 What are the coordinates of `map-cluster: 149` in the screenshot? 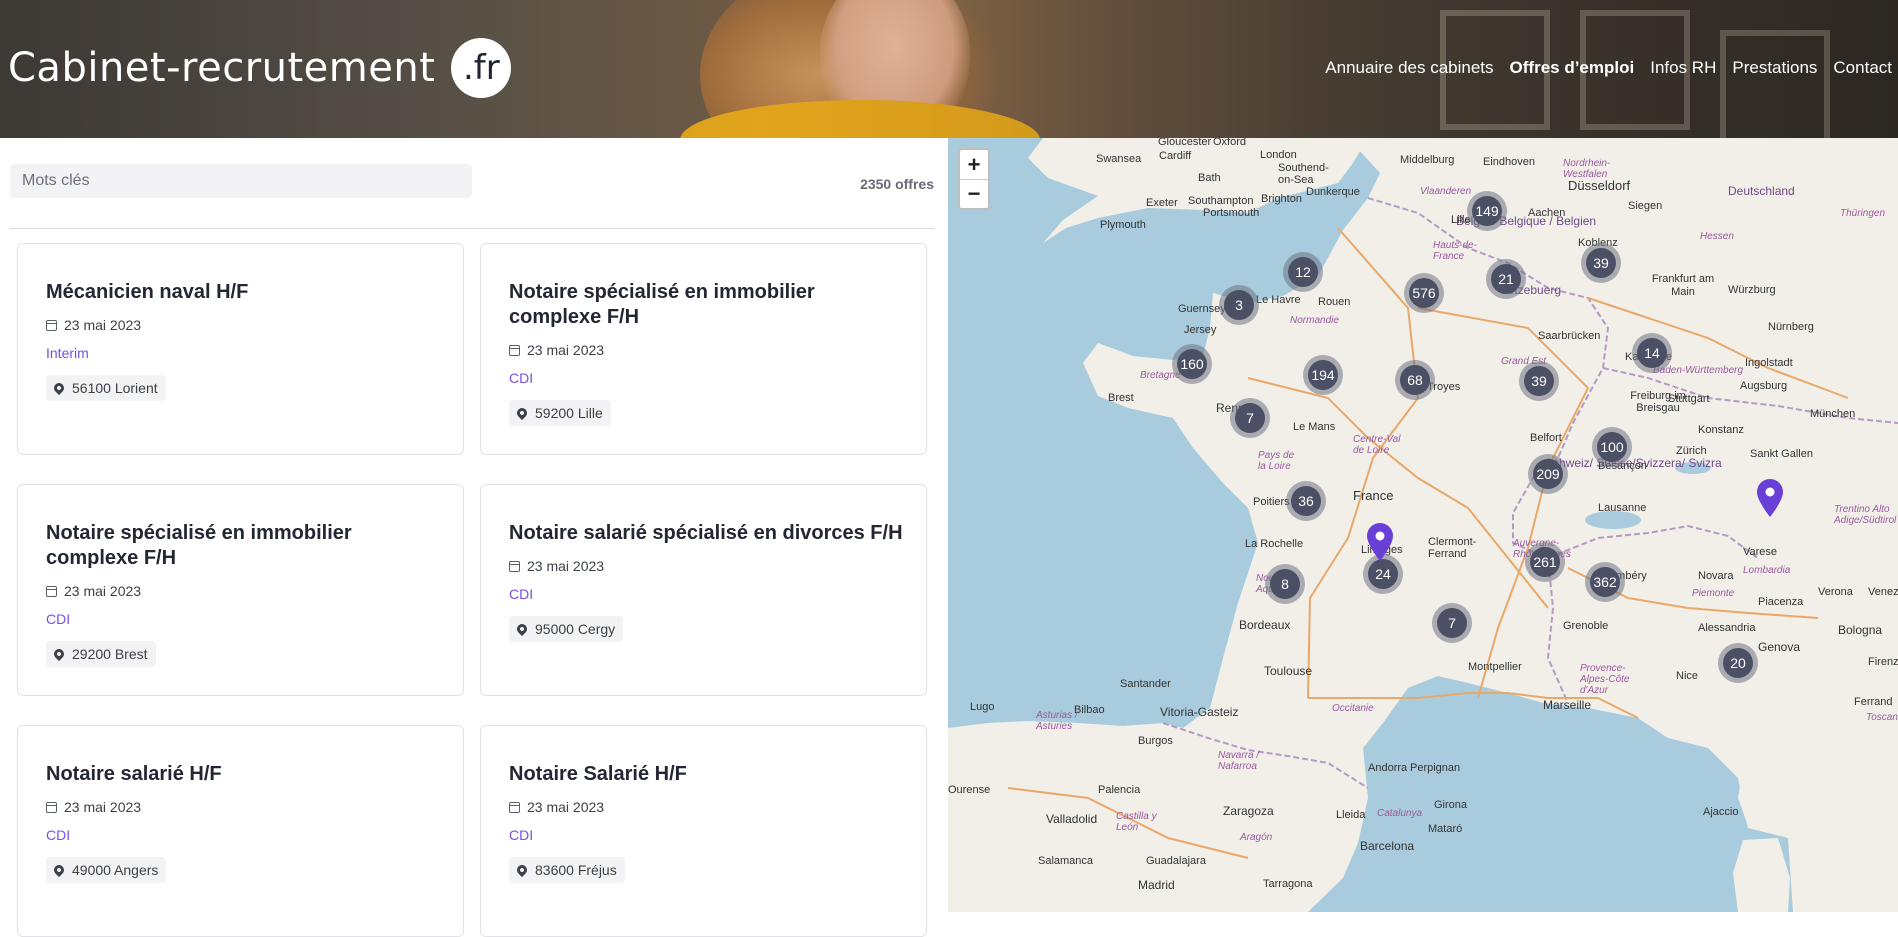 It's located at (1487, 211).